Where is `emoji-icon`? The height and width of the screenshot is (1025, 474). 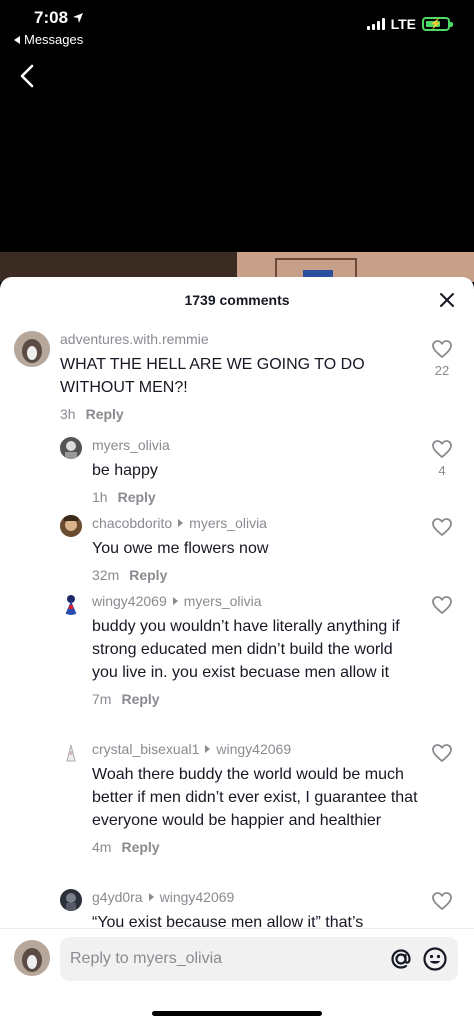 emoji-icon is located at coordinates (435, 959).